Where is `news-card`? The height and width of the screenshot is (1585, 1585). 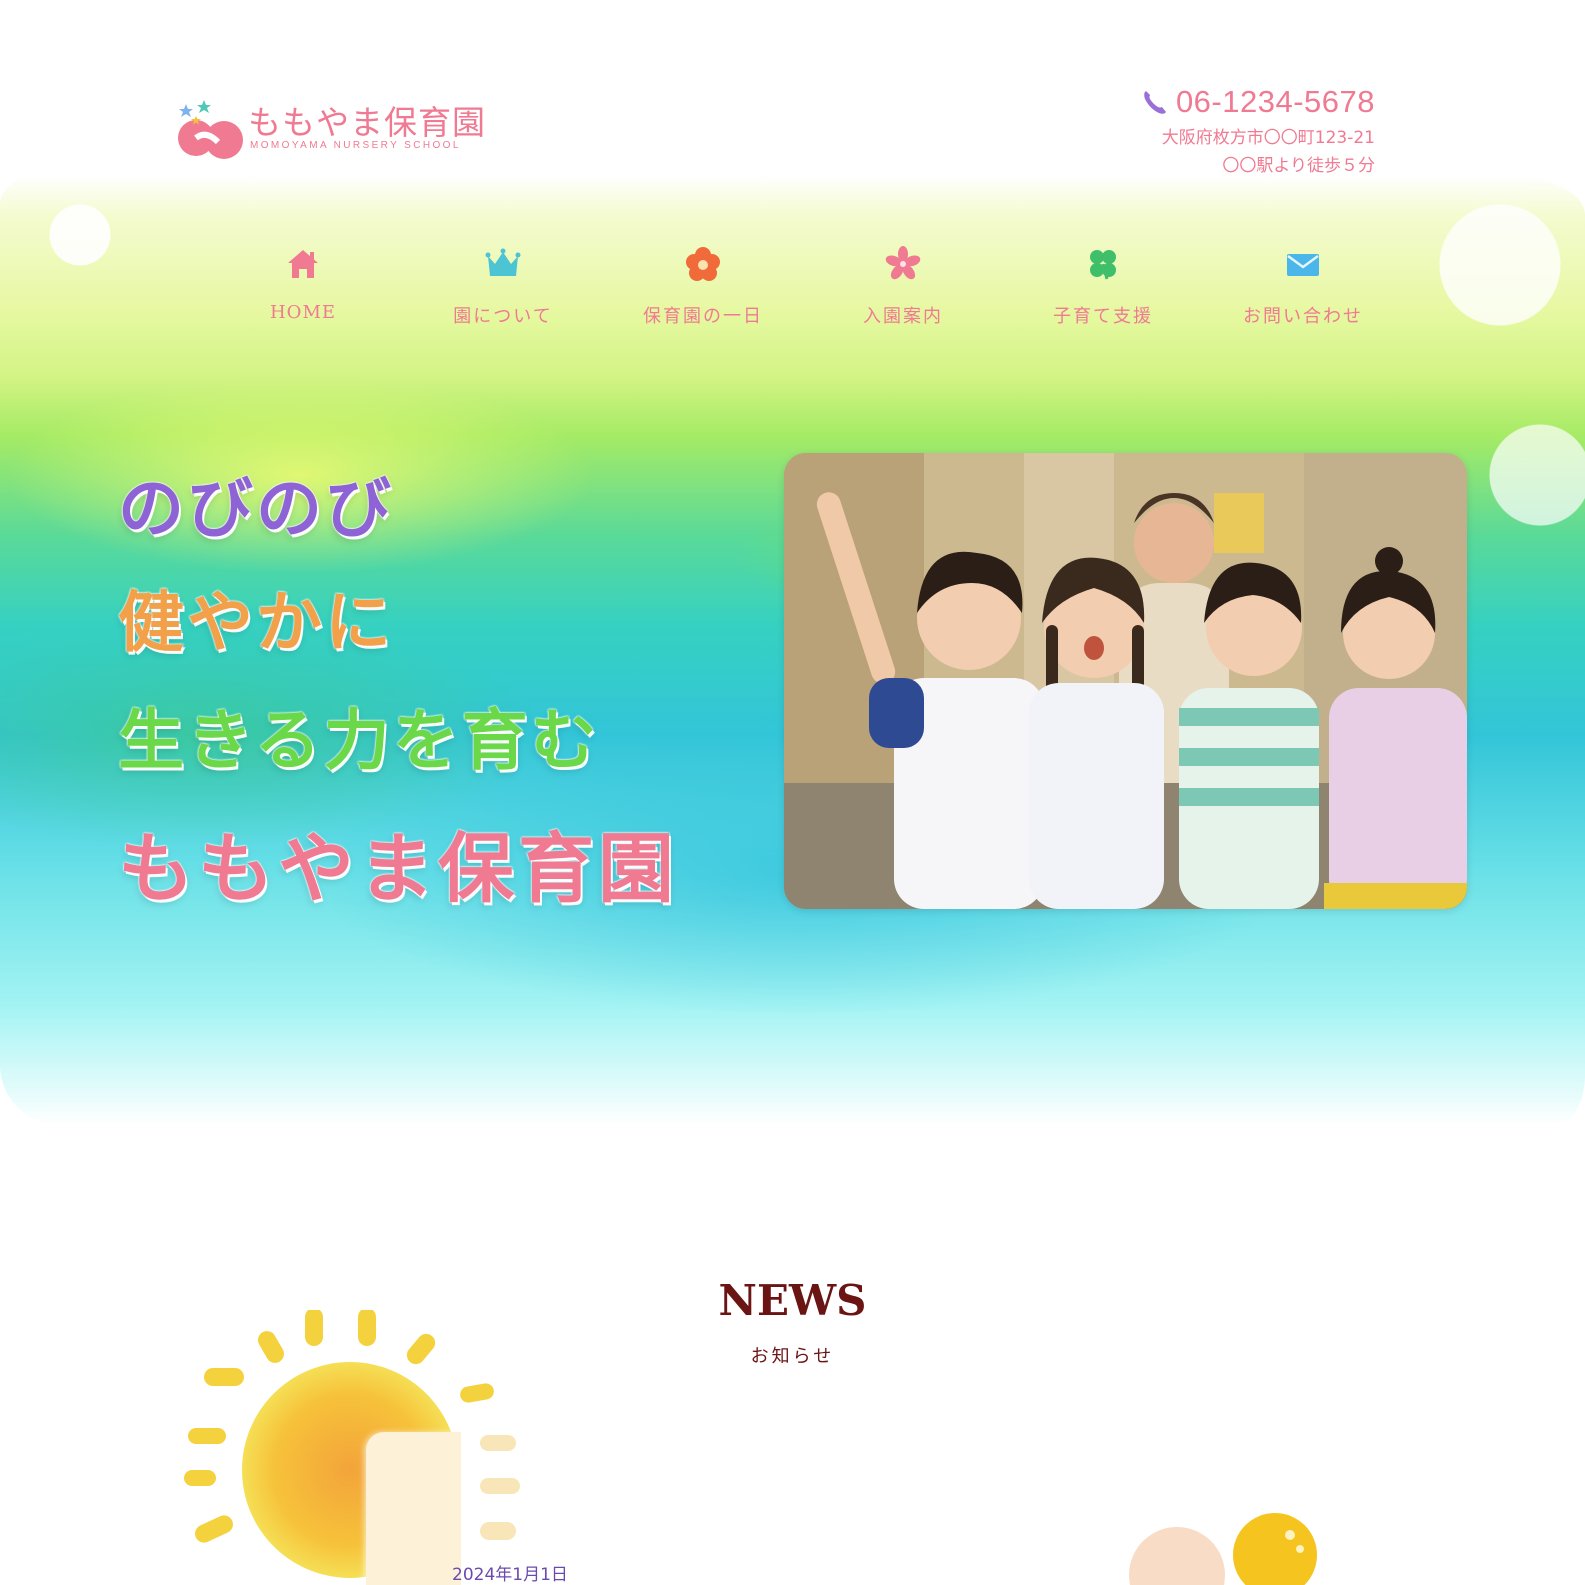
news-card is located at coordinates (413, 1508).